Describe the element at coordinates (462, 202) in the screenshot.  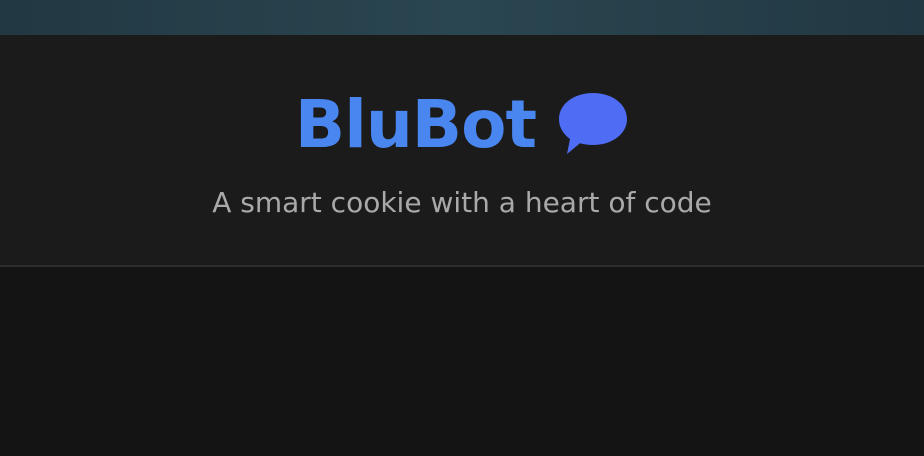
I see `app-subtitle: A smart cookie with a heart of code` at that location.